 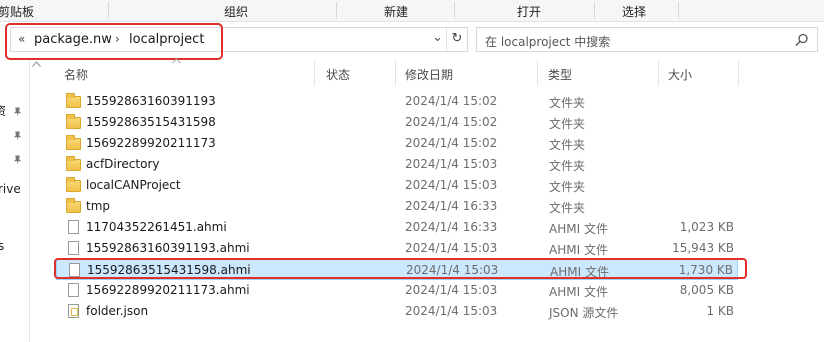 I want to click on file-size: 1,023 KB, so click(x=706, y=227).